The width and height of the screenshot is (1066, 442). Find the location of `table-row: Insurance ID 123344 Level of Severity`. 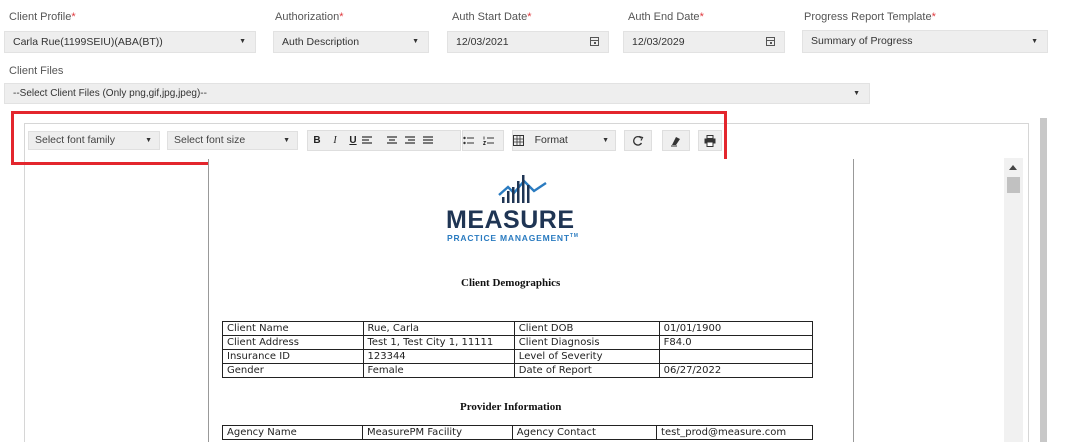

table-row: Insurance ID 123344 Level of Severity is located at coordinates (518, 356).